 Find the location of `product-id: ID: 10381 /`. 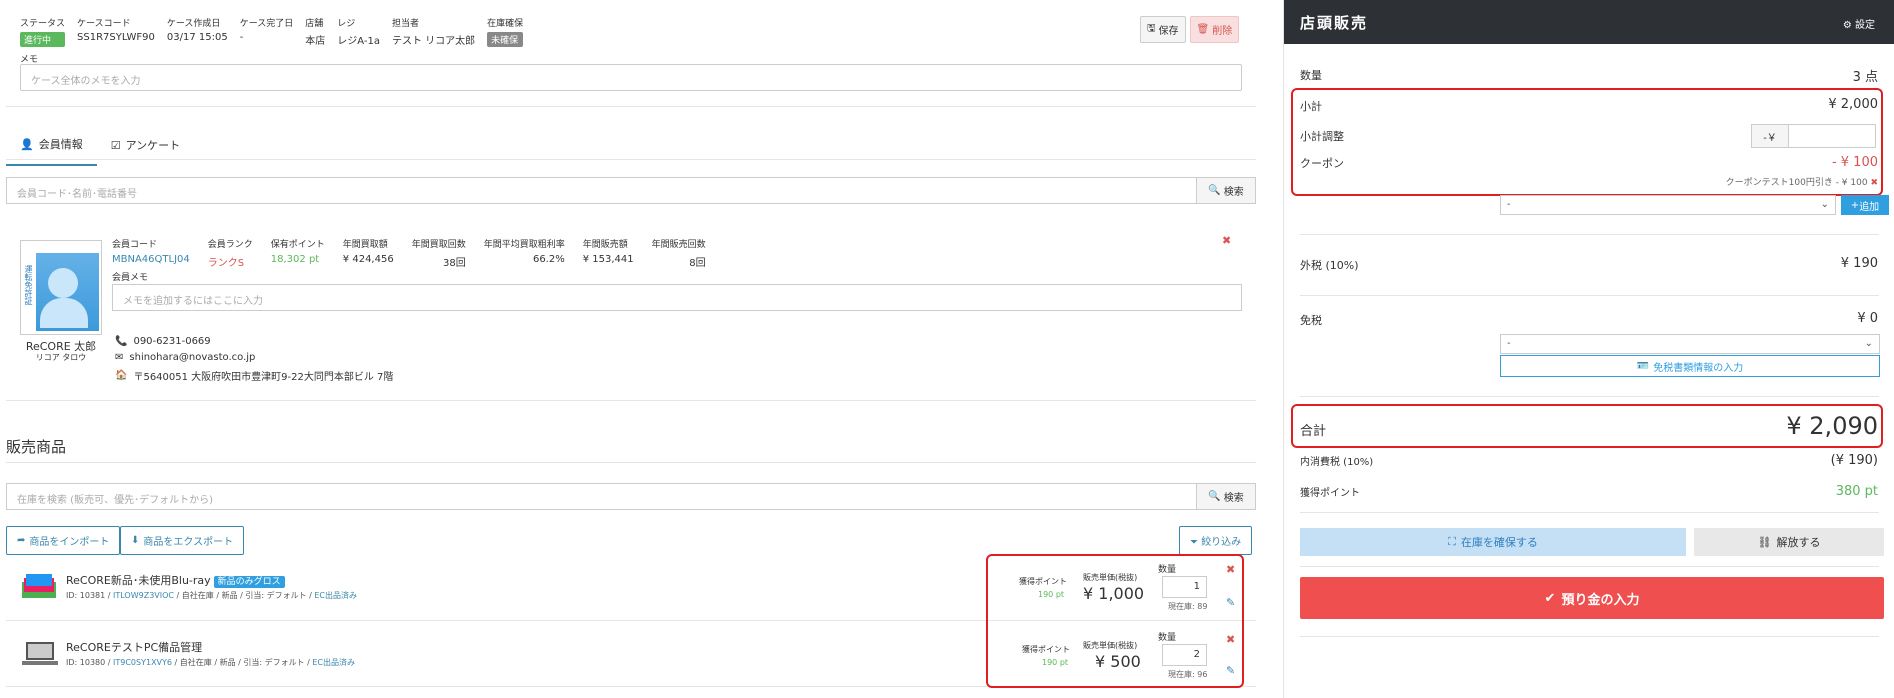

product-id: ID: 10381 / is located at coordinates (88, 595).